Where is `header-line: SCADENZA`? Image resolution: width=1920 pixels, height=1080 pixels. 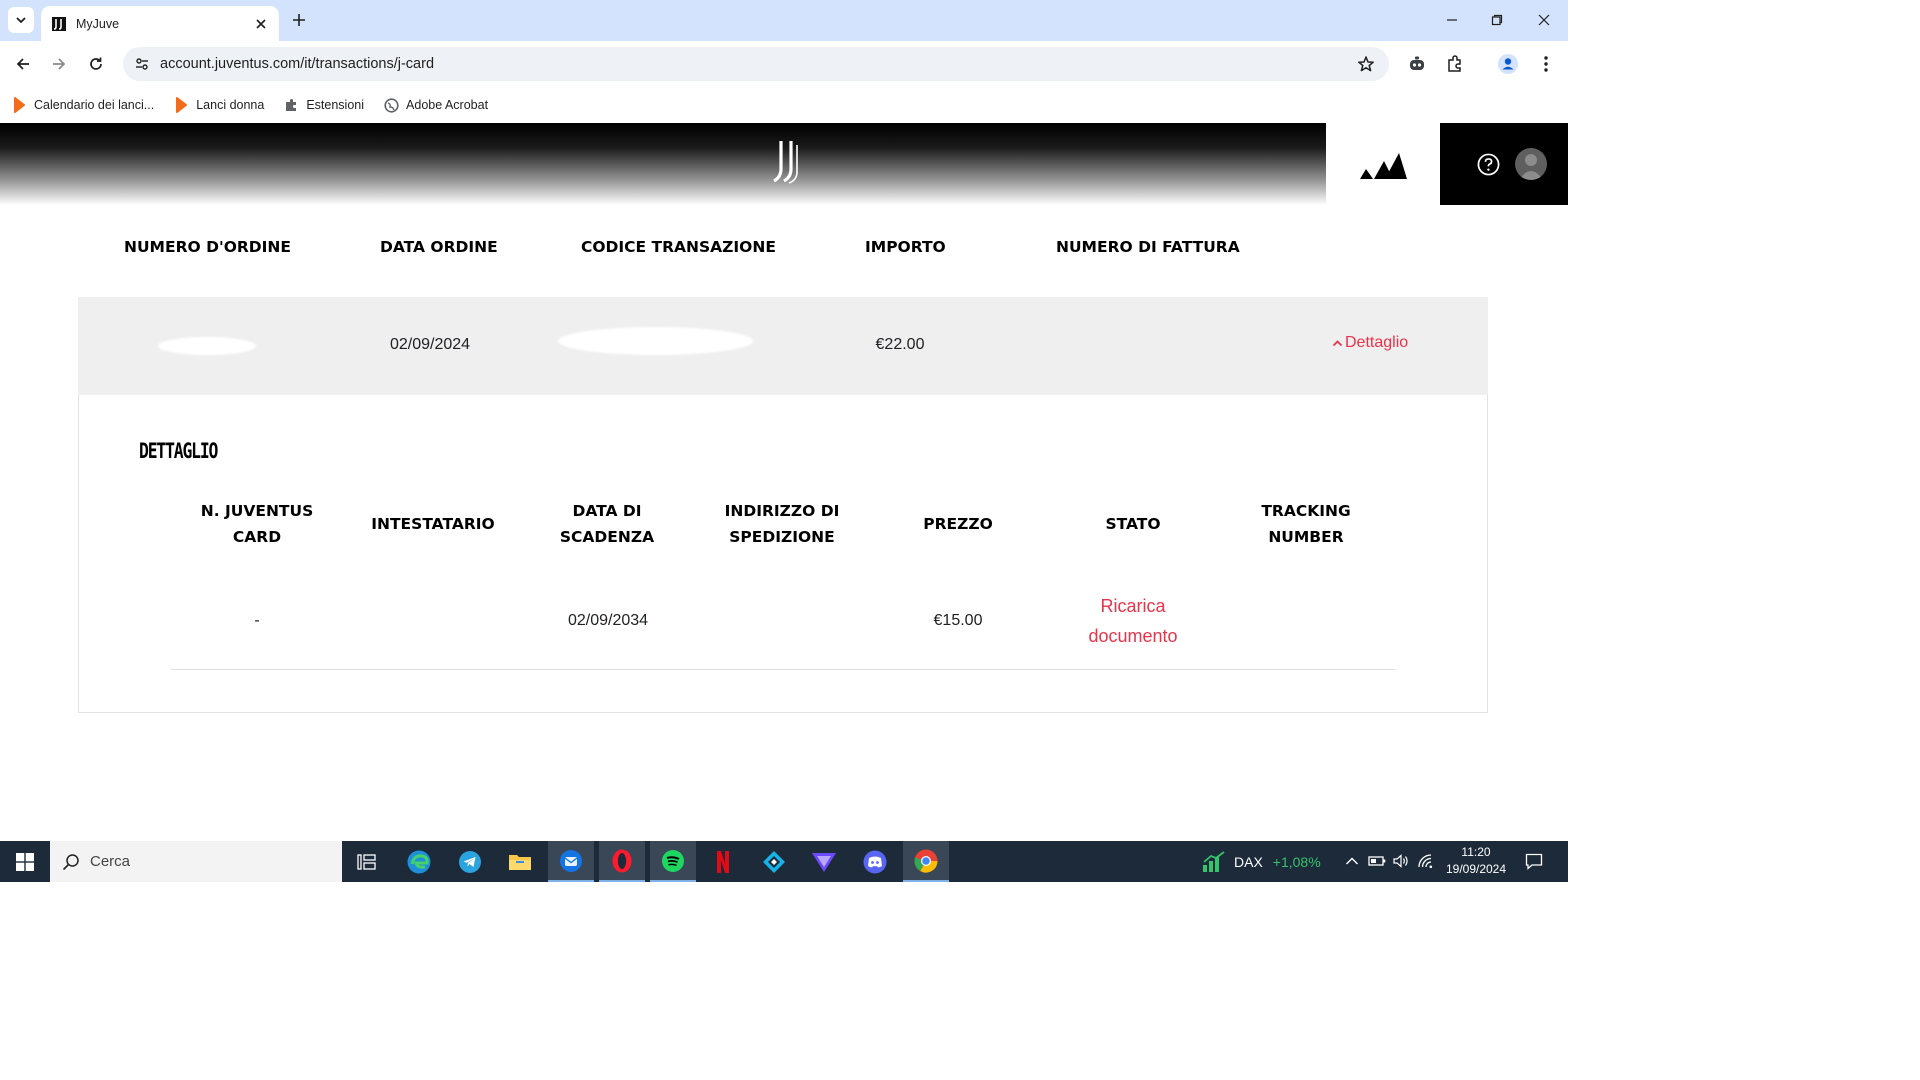 header-line: SCADENZA is located at coordinates (607, 537).